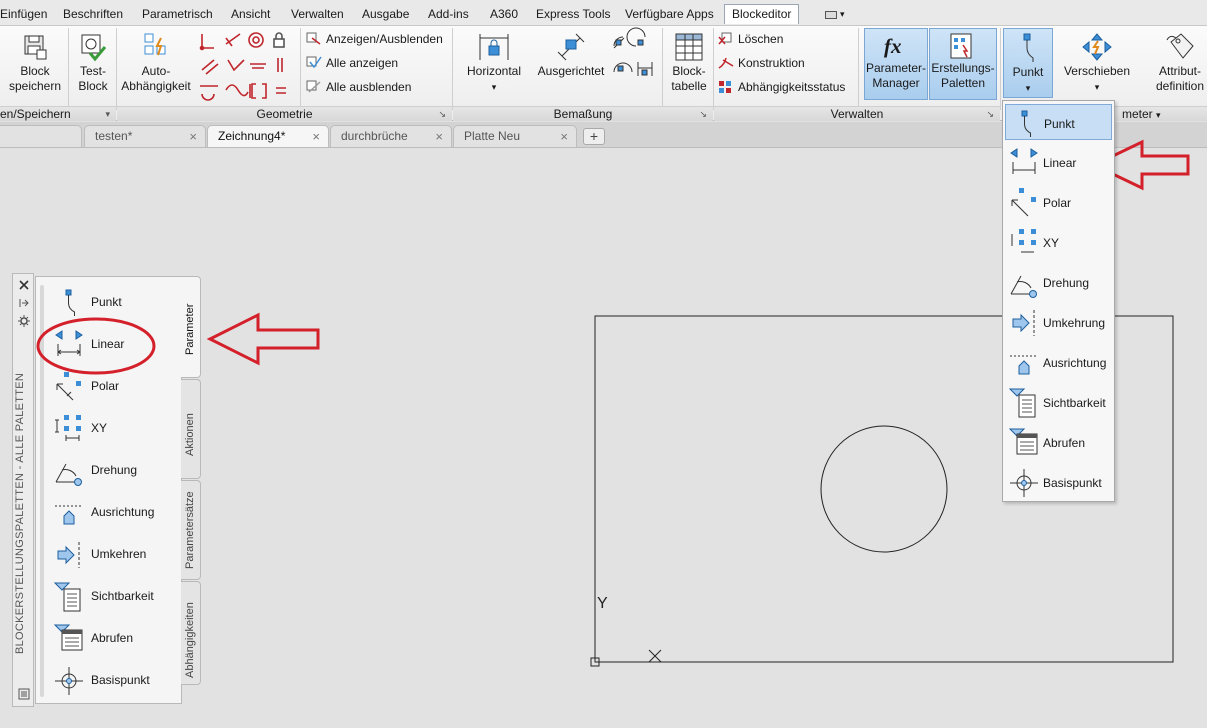 The width and height of the screenshot is (1207, 728). I want to click on palette-title: BLOCKERSTELLUNGSPALETTEN - ALLE PALETTEN, so click(23, 514).